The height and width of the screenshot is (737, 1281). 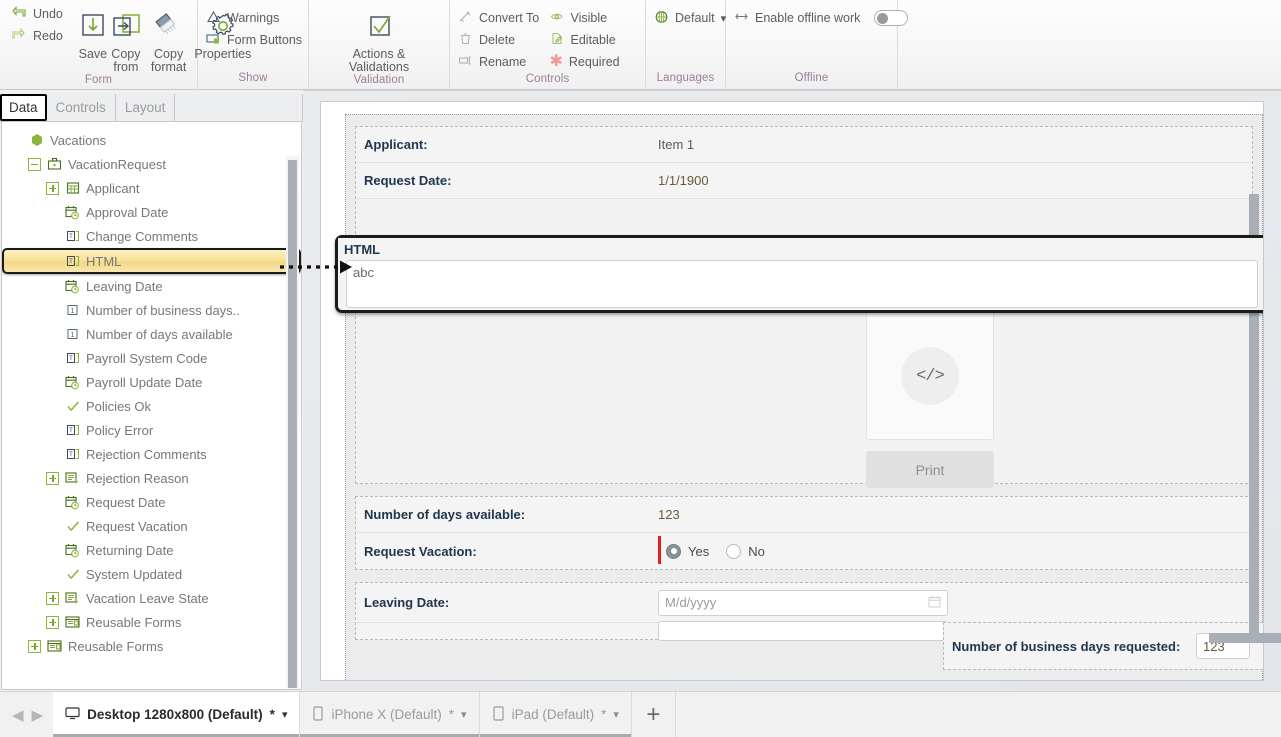 I want to click on checkbox-check-icon, so click(x=379, y=27).